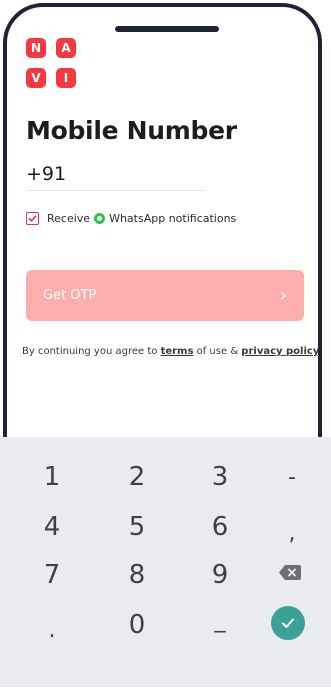 The height and width of the screenshot is (693, 331). What do you see at coordinates (131, 130) in the screenshot?
I see `page-title: Mobile Number` at bounding box center [131, 130].